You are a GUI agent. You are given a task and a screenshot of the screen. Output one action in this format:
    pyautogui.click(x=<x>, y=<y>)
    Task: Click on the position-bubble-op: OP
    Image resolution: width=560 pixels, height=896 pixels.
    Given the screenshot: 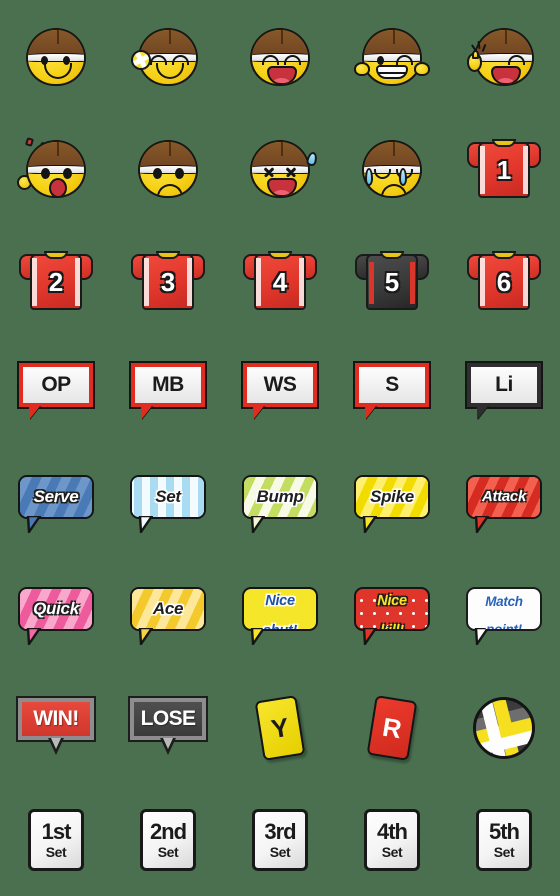 What is the action you would take?
    pyautogui.click(x=56, y=391)
    